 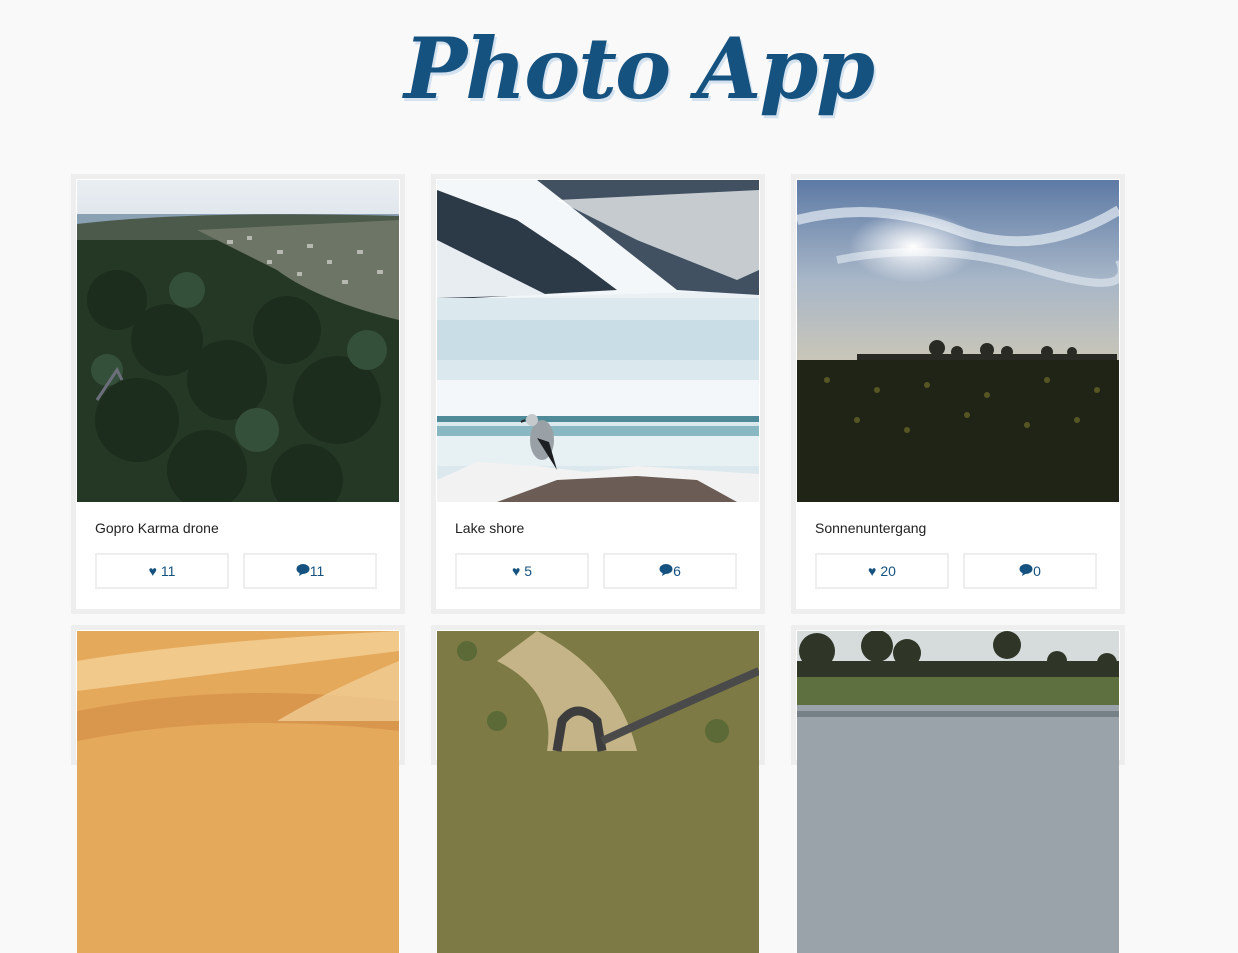 I want to click on comment-count: 0, so click(x=1037, y=571).